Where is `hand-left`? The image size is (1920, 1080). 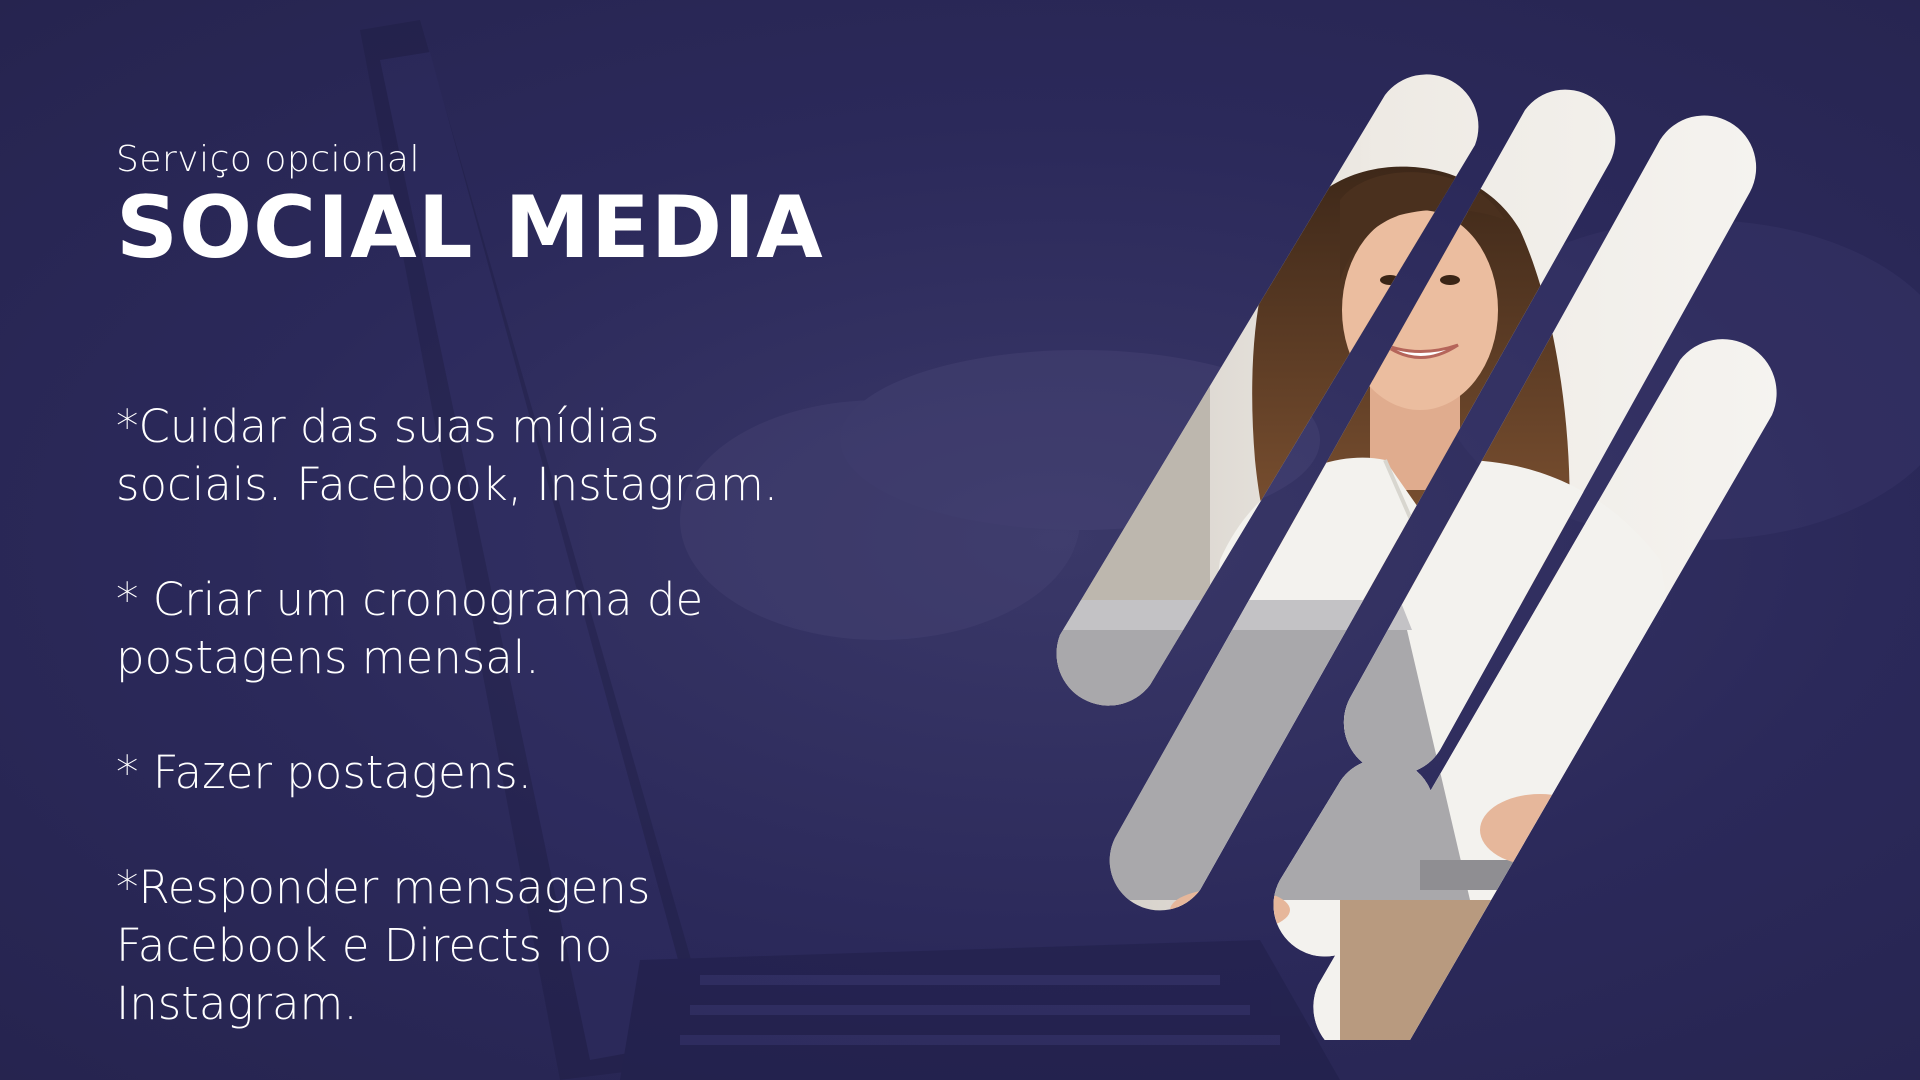 hand-left is located at coordinates (1230, 910).